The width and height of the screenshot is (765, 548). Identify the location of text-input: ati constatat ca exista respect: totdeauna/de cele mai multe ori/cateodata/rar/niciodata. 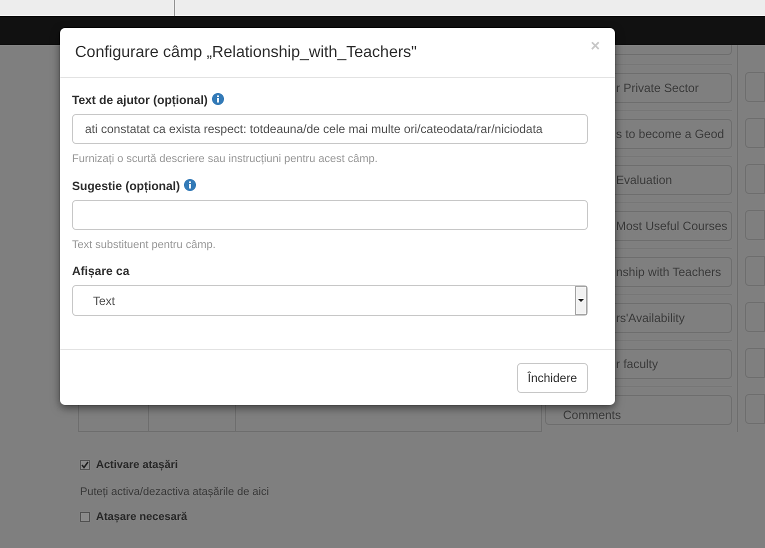
(330, 129).